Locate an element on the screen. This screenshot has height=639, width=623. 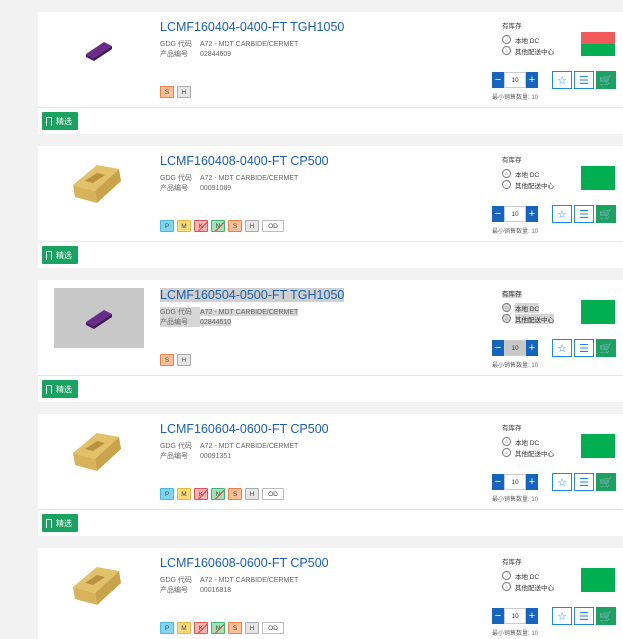
product-title-link: LCMF160604-0600-FT CP500 is located at coordinates (244, 429).